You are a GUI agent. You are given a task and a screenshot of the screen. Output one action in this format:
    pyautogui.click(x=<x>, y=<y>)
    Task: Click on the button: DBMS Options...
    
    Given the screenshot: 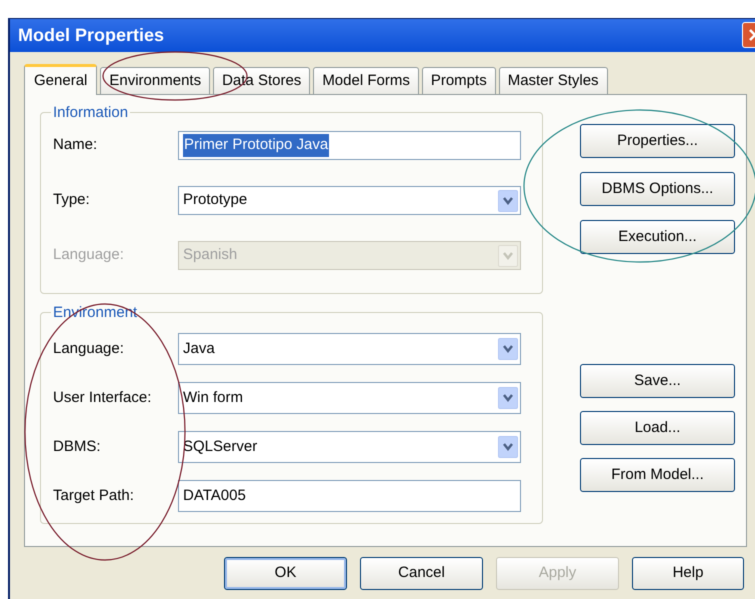 What is the action you would take?
    pyautogui.click(x=657, y=189)
    